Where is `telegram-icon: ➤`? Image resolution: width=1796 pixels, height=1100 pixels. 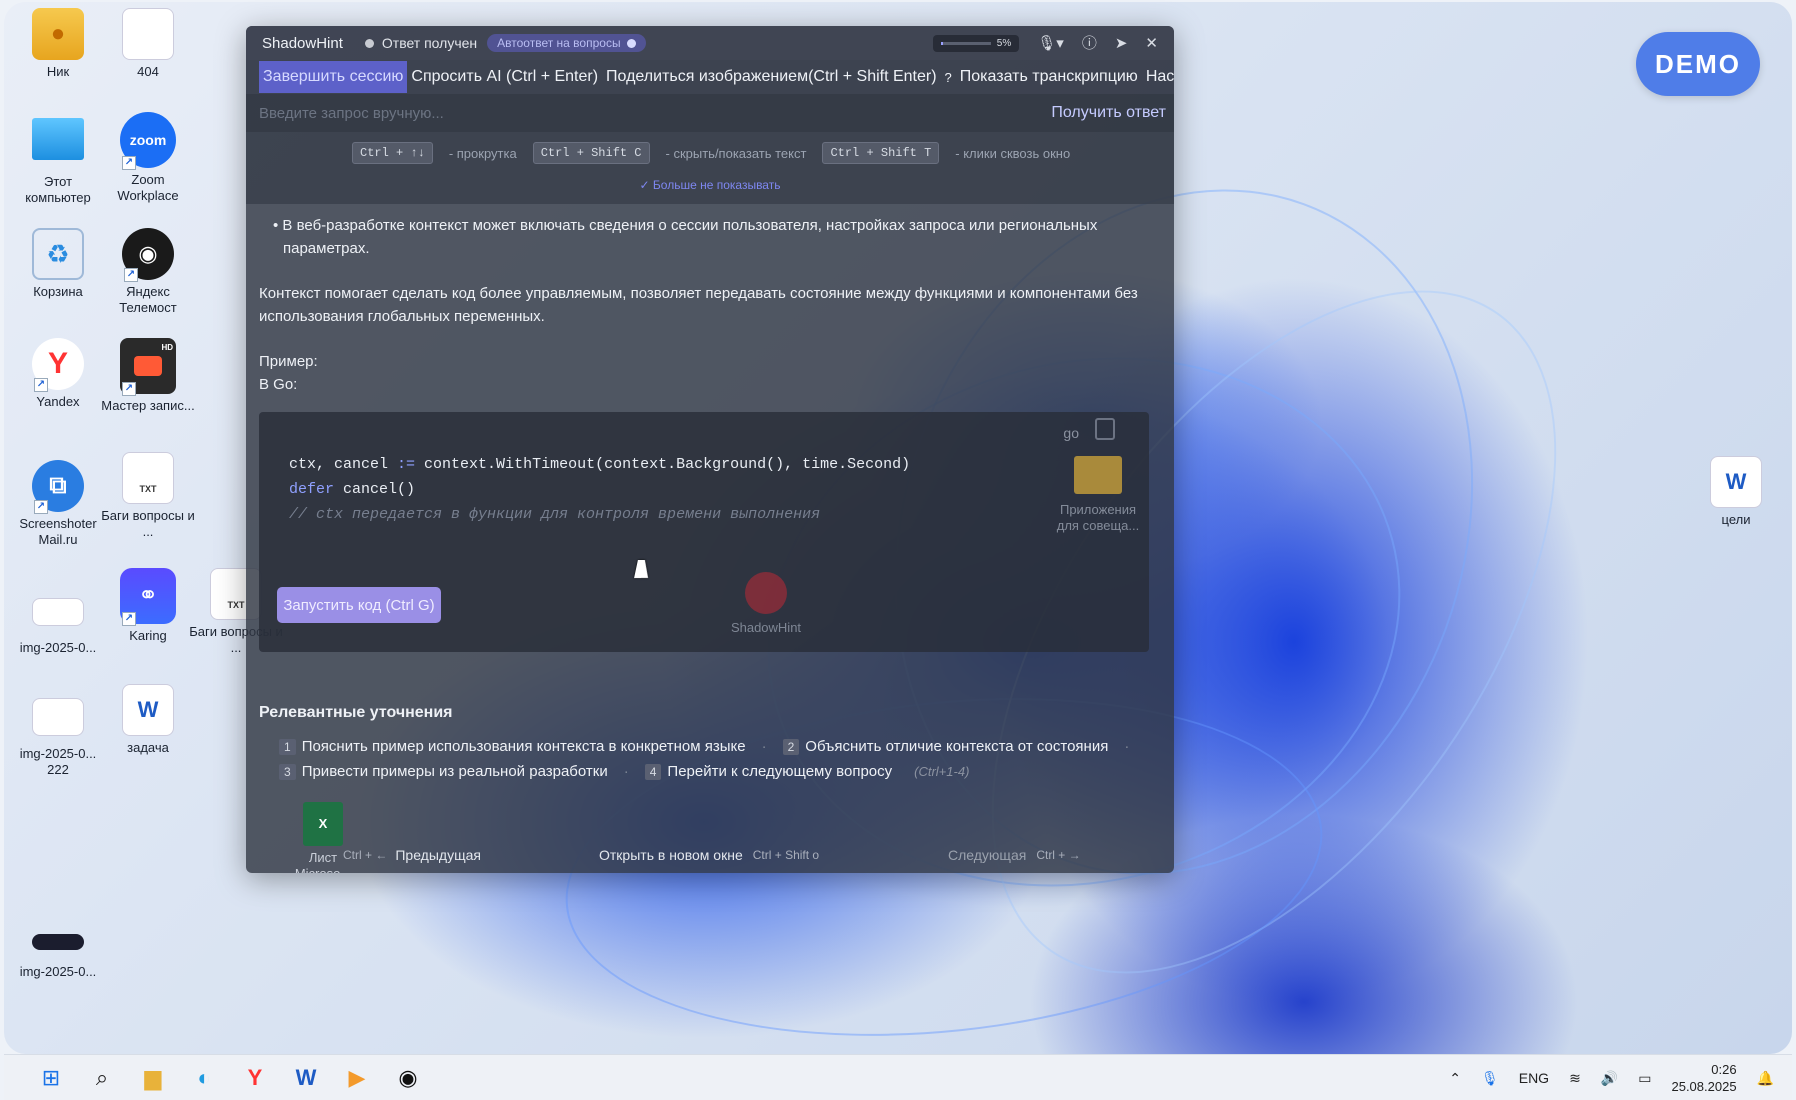
telegram-icon: ➤ is located at coordinates (1121, 43).